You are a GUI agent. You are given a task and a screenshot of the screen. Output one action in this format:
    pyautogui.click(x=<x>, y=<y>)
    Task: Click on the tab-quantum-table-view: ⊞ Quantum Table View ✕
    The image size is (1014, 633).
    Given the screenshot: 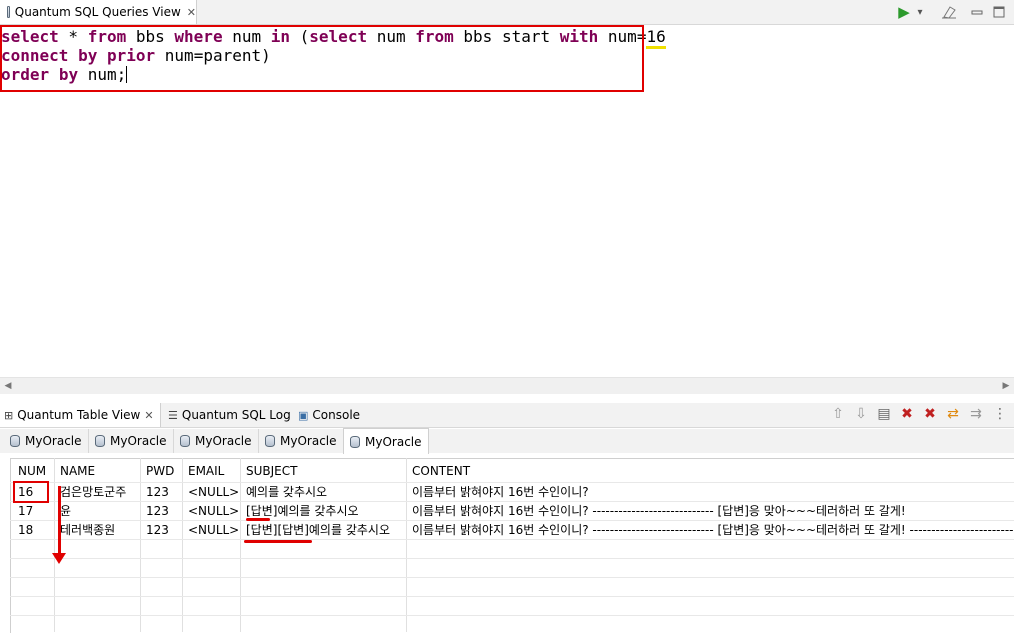 What is the action you would take?
    pyautogui.click(x=80, y=415)
    